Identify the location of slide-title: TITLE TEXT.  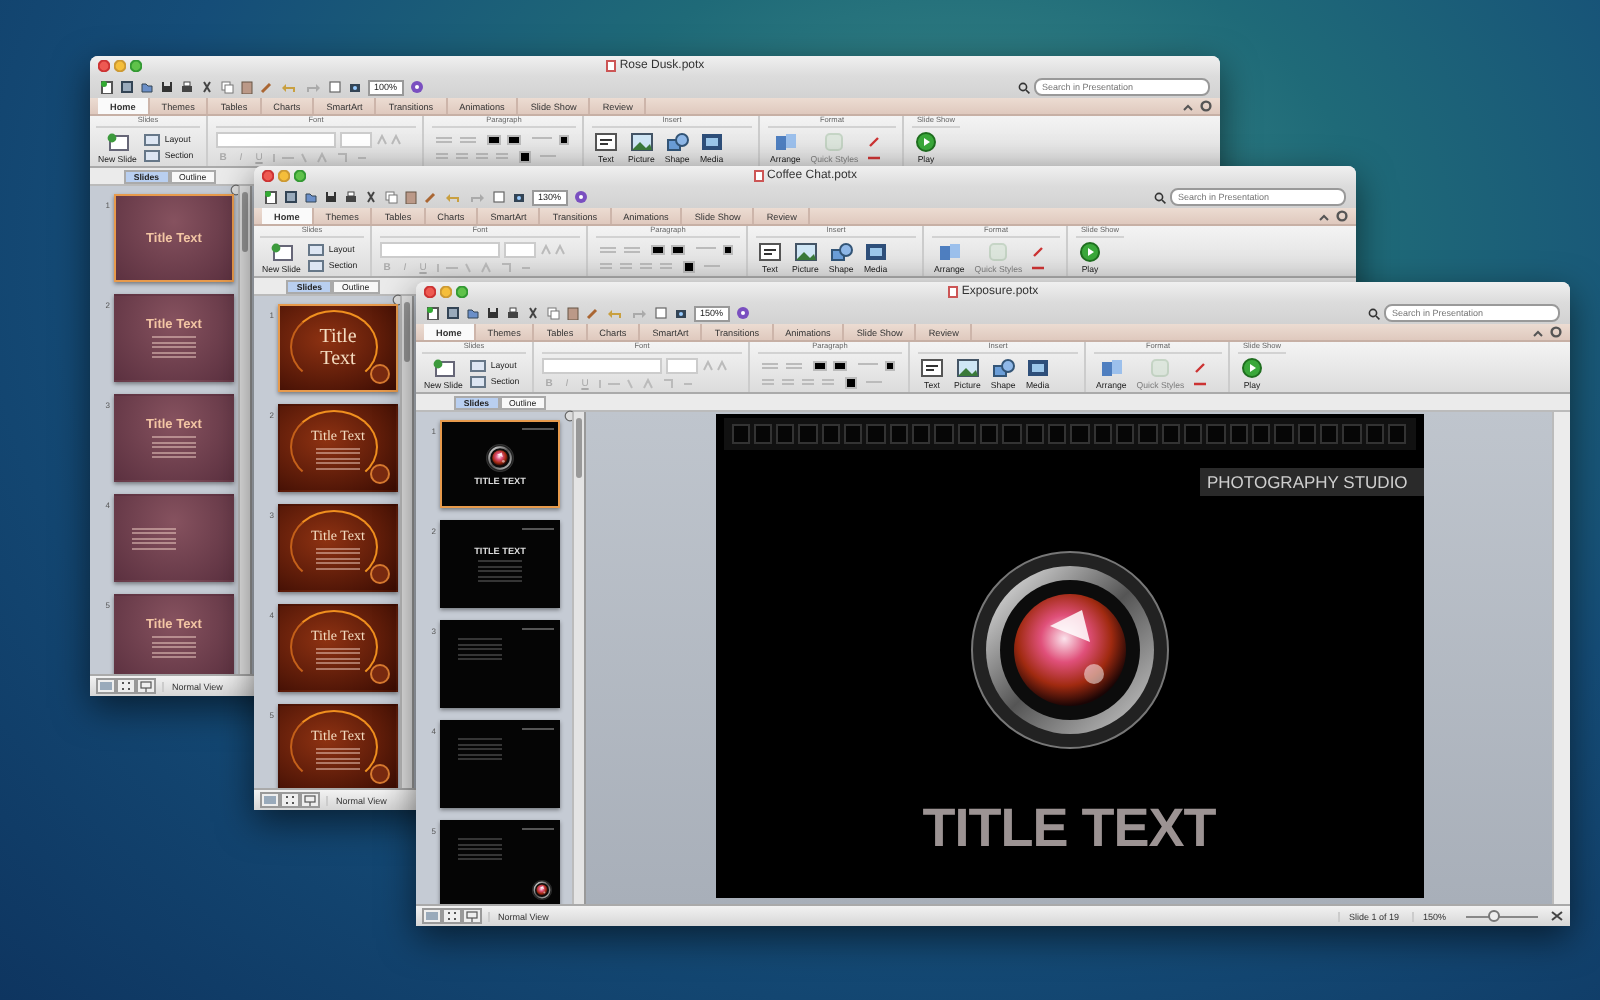
(1069, 829).